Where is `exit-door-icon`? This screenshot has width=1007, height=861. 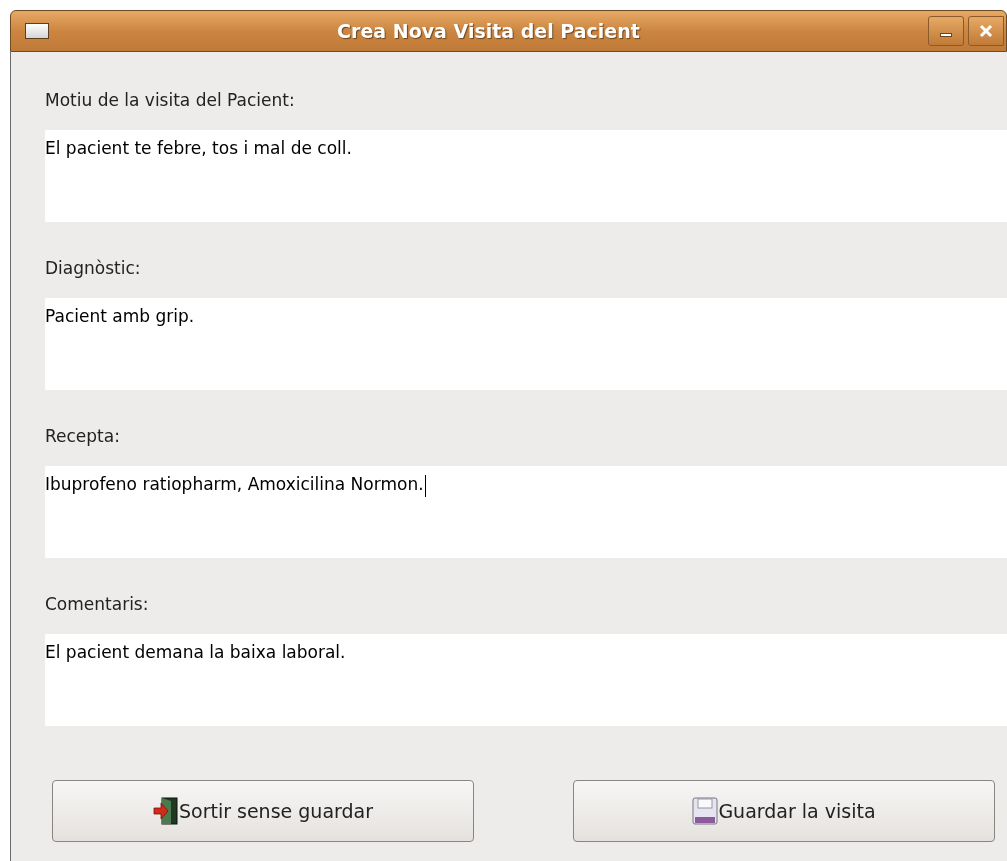
exit-door-icon is located at coordinates (165, 811).